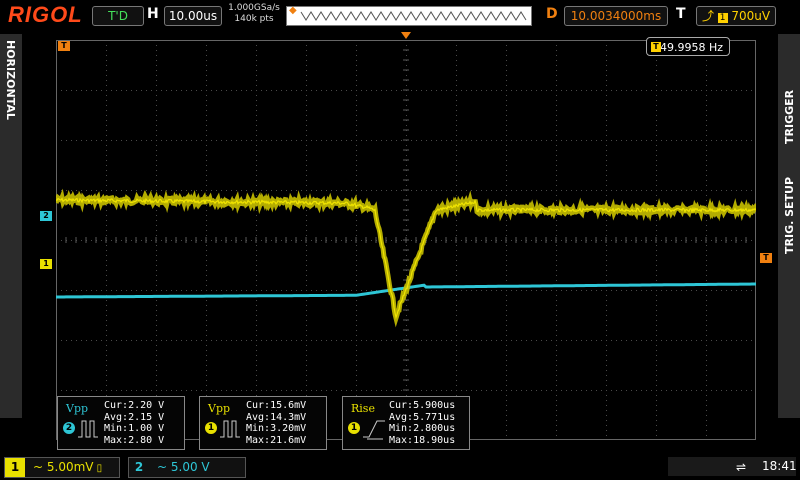 This screenshot has width=800, height=480. What do you see at coordinates (422, 417) in the screenshot?
I see `measure-avg: Avg:5.771us` at bounding box center [422, 417].